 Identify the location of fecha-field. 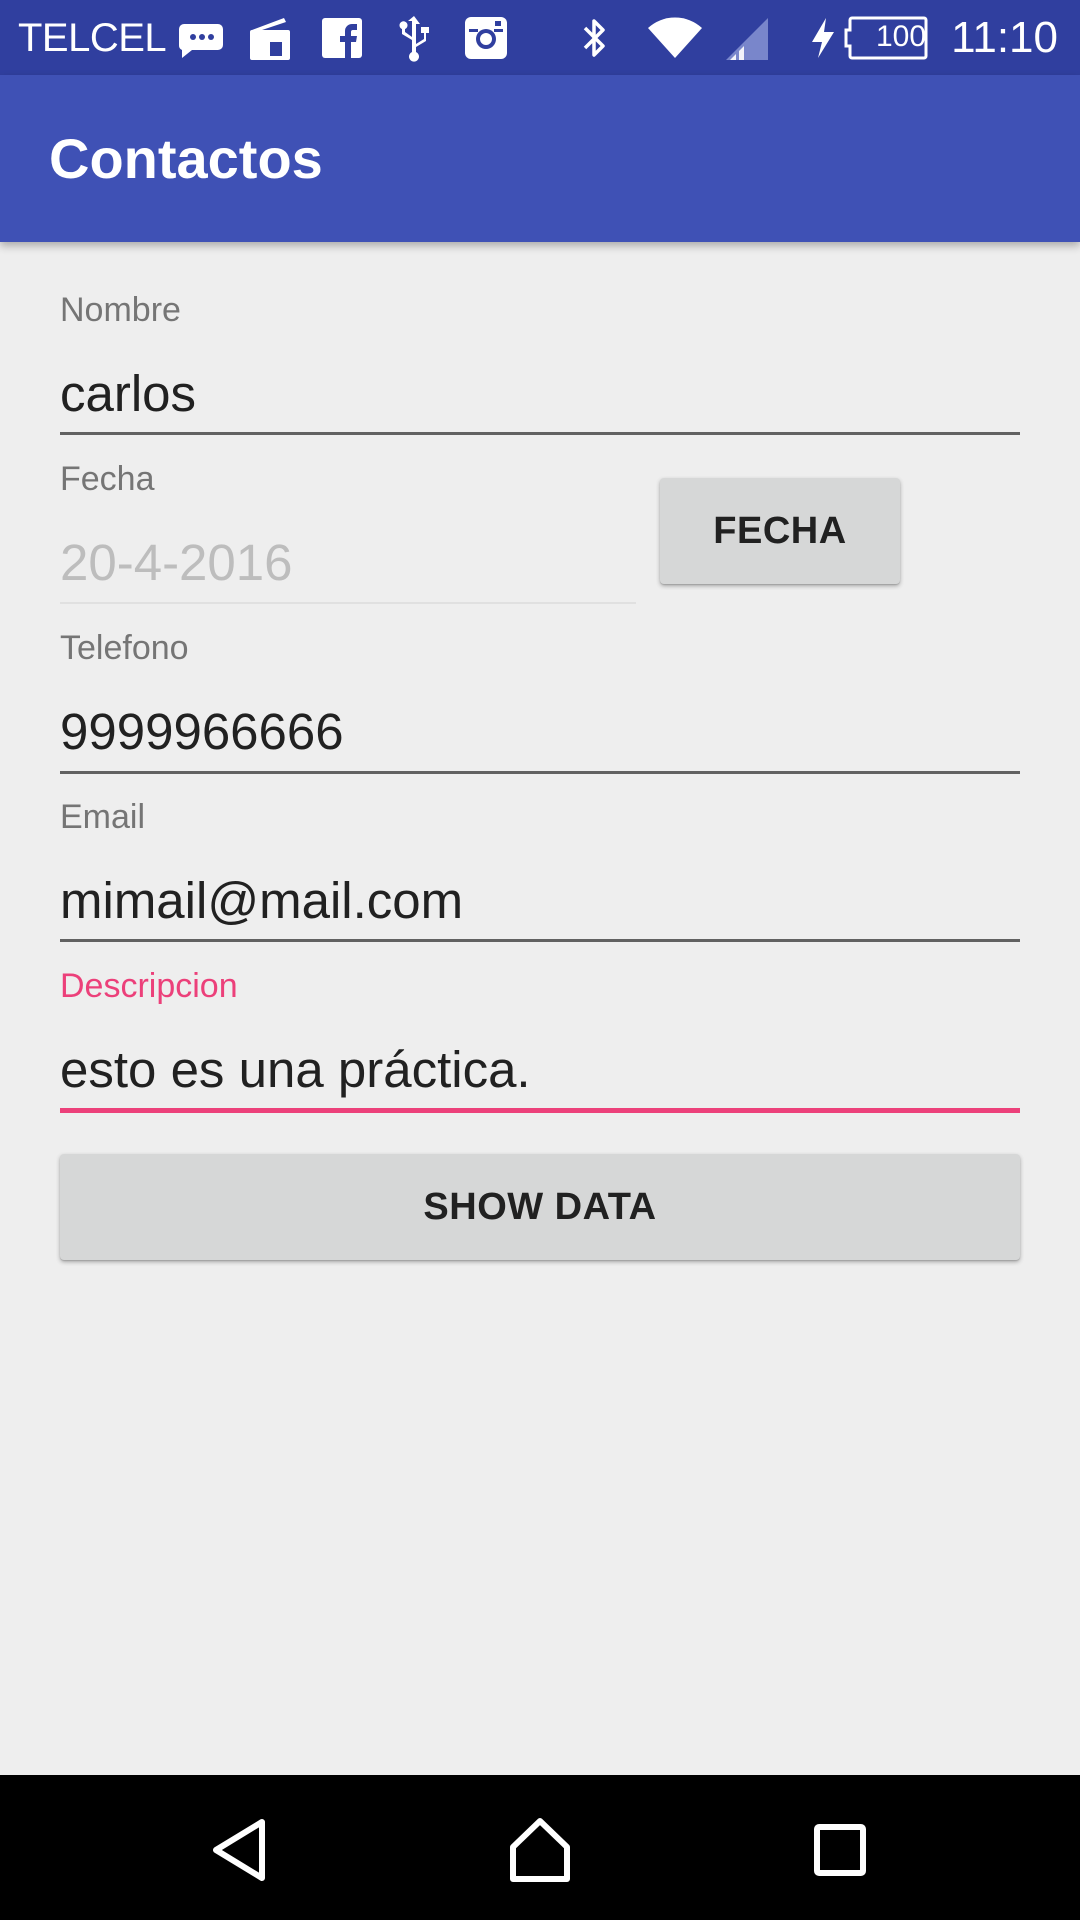
(348, 562).